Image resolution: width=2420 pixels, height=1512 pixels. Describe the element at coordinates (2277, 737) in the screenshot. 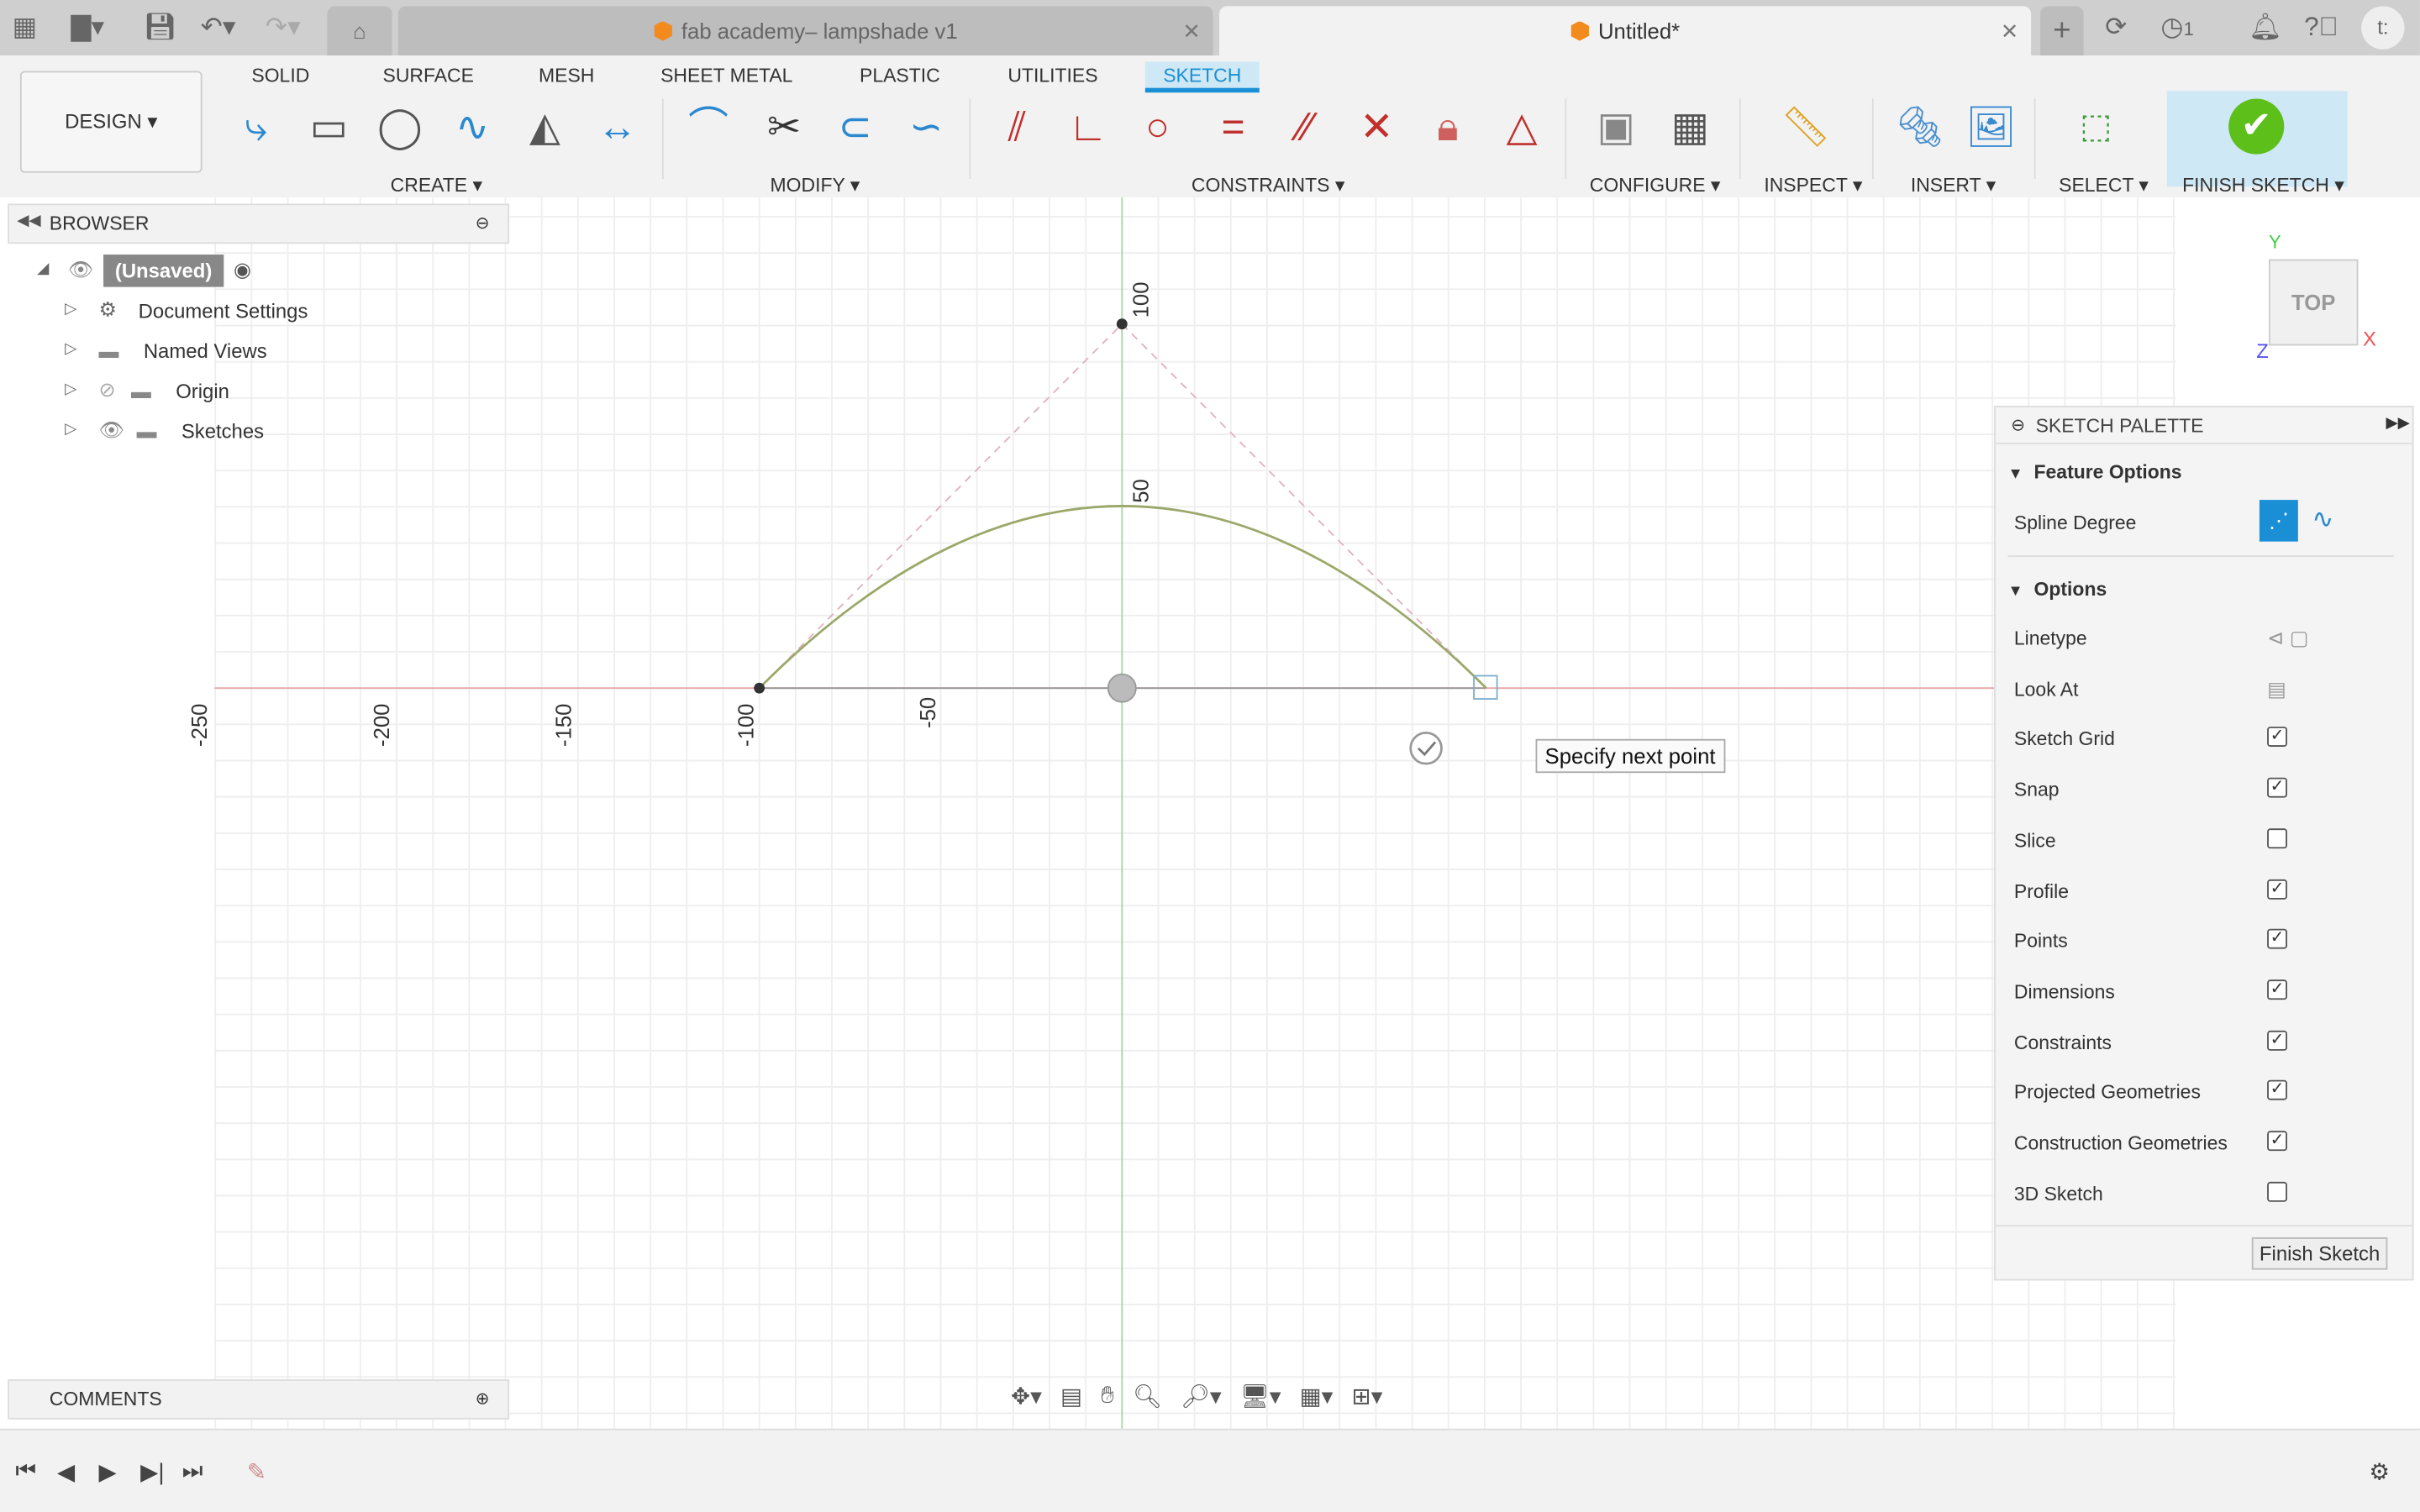

I see `checkbox-sketch-grid: ✓` at that location.